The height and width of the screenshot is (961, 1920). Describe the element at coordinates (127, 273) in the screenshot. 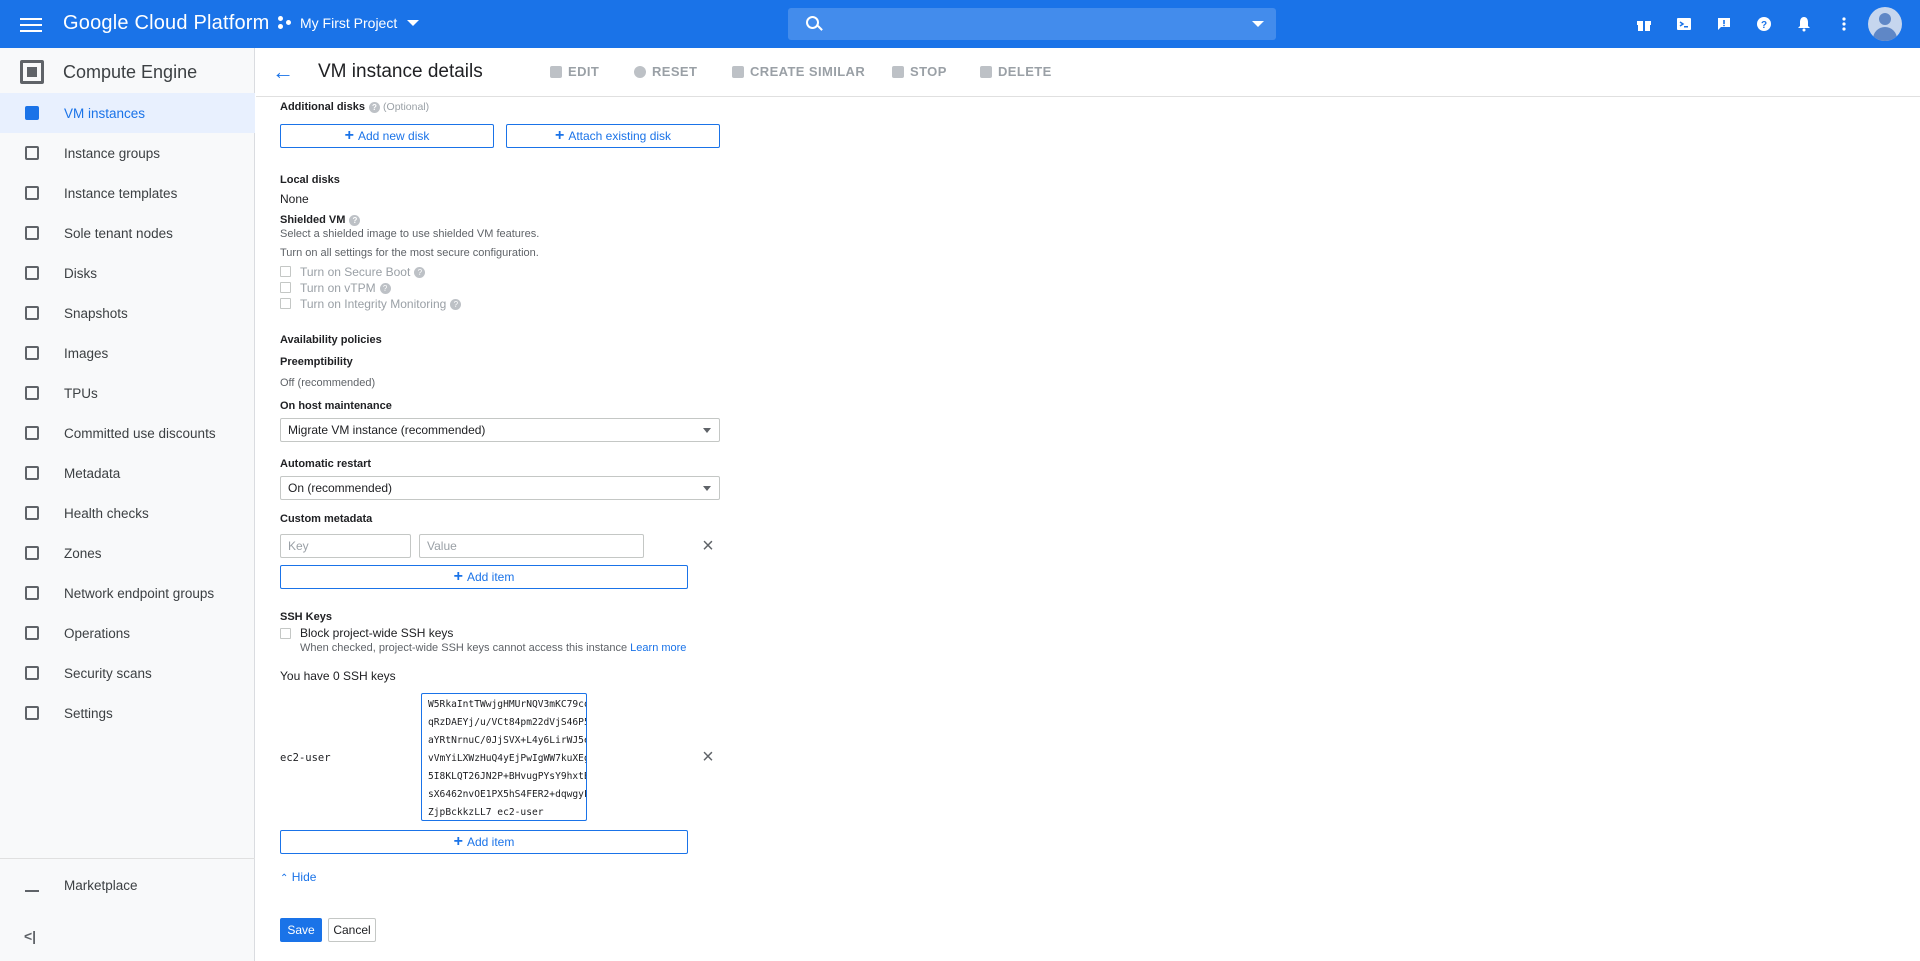

I see `sidebar-item-disks: Disks` at that location.